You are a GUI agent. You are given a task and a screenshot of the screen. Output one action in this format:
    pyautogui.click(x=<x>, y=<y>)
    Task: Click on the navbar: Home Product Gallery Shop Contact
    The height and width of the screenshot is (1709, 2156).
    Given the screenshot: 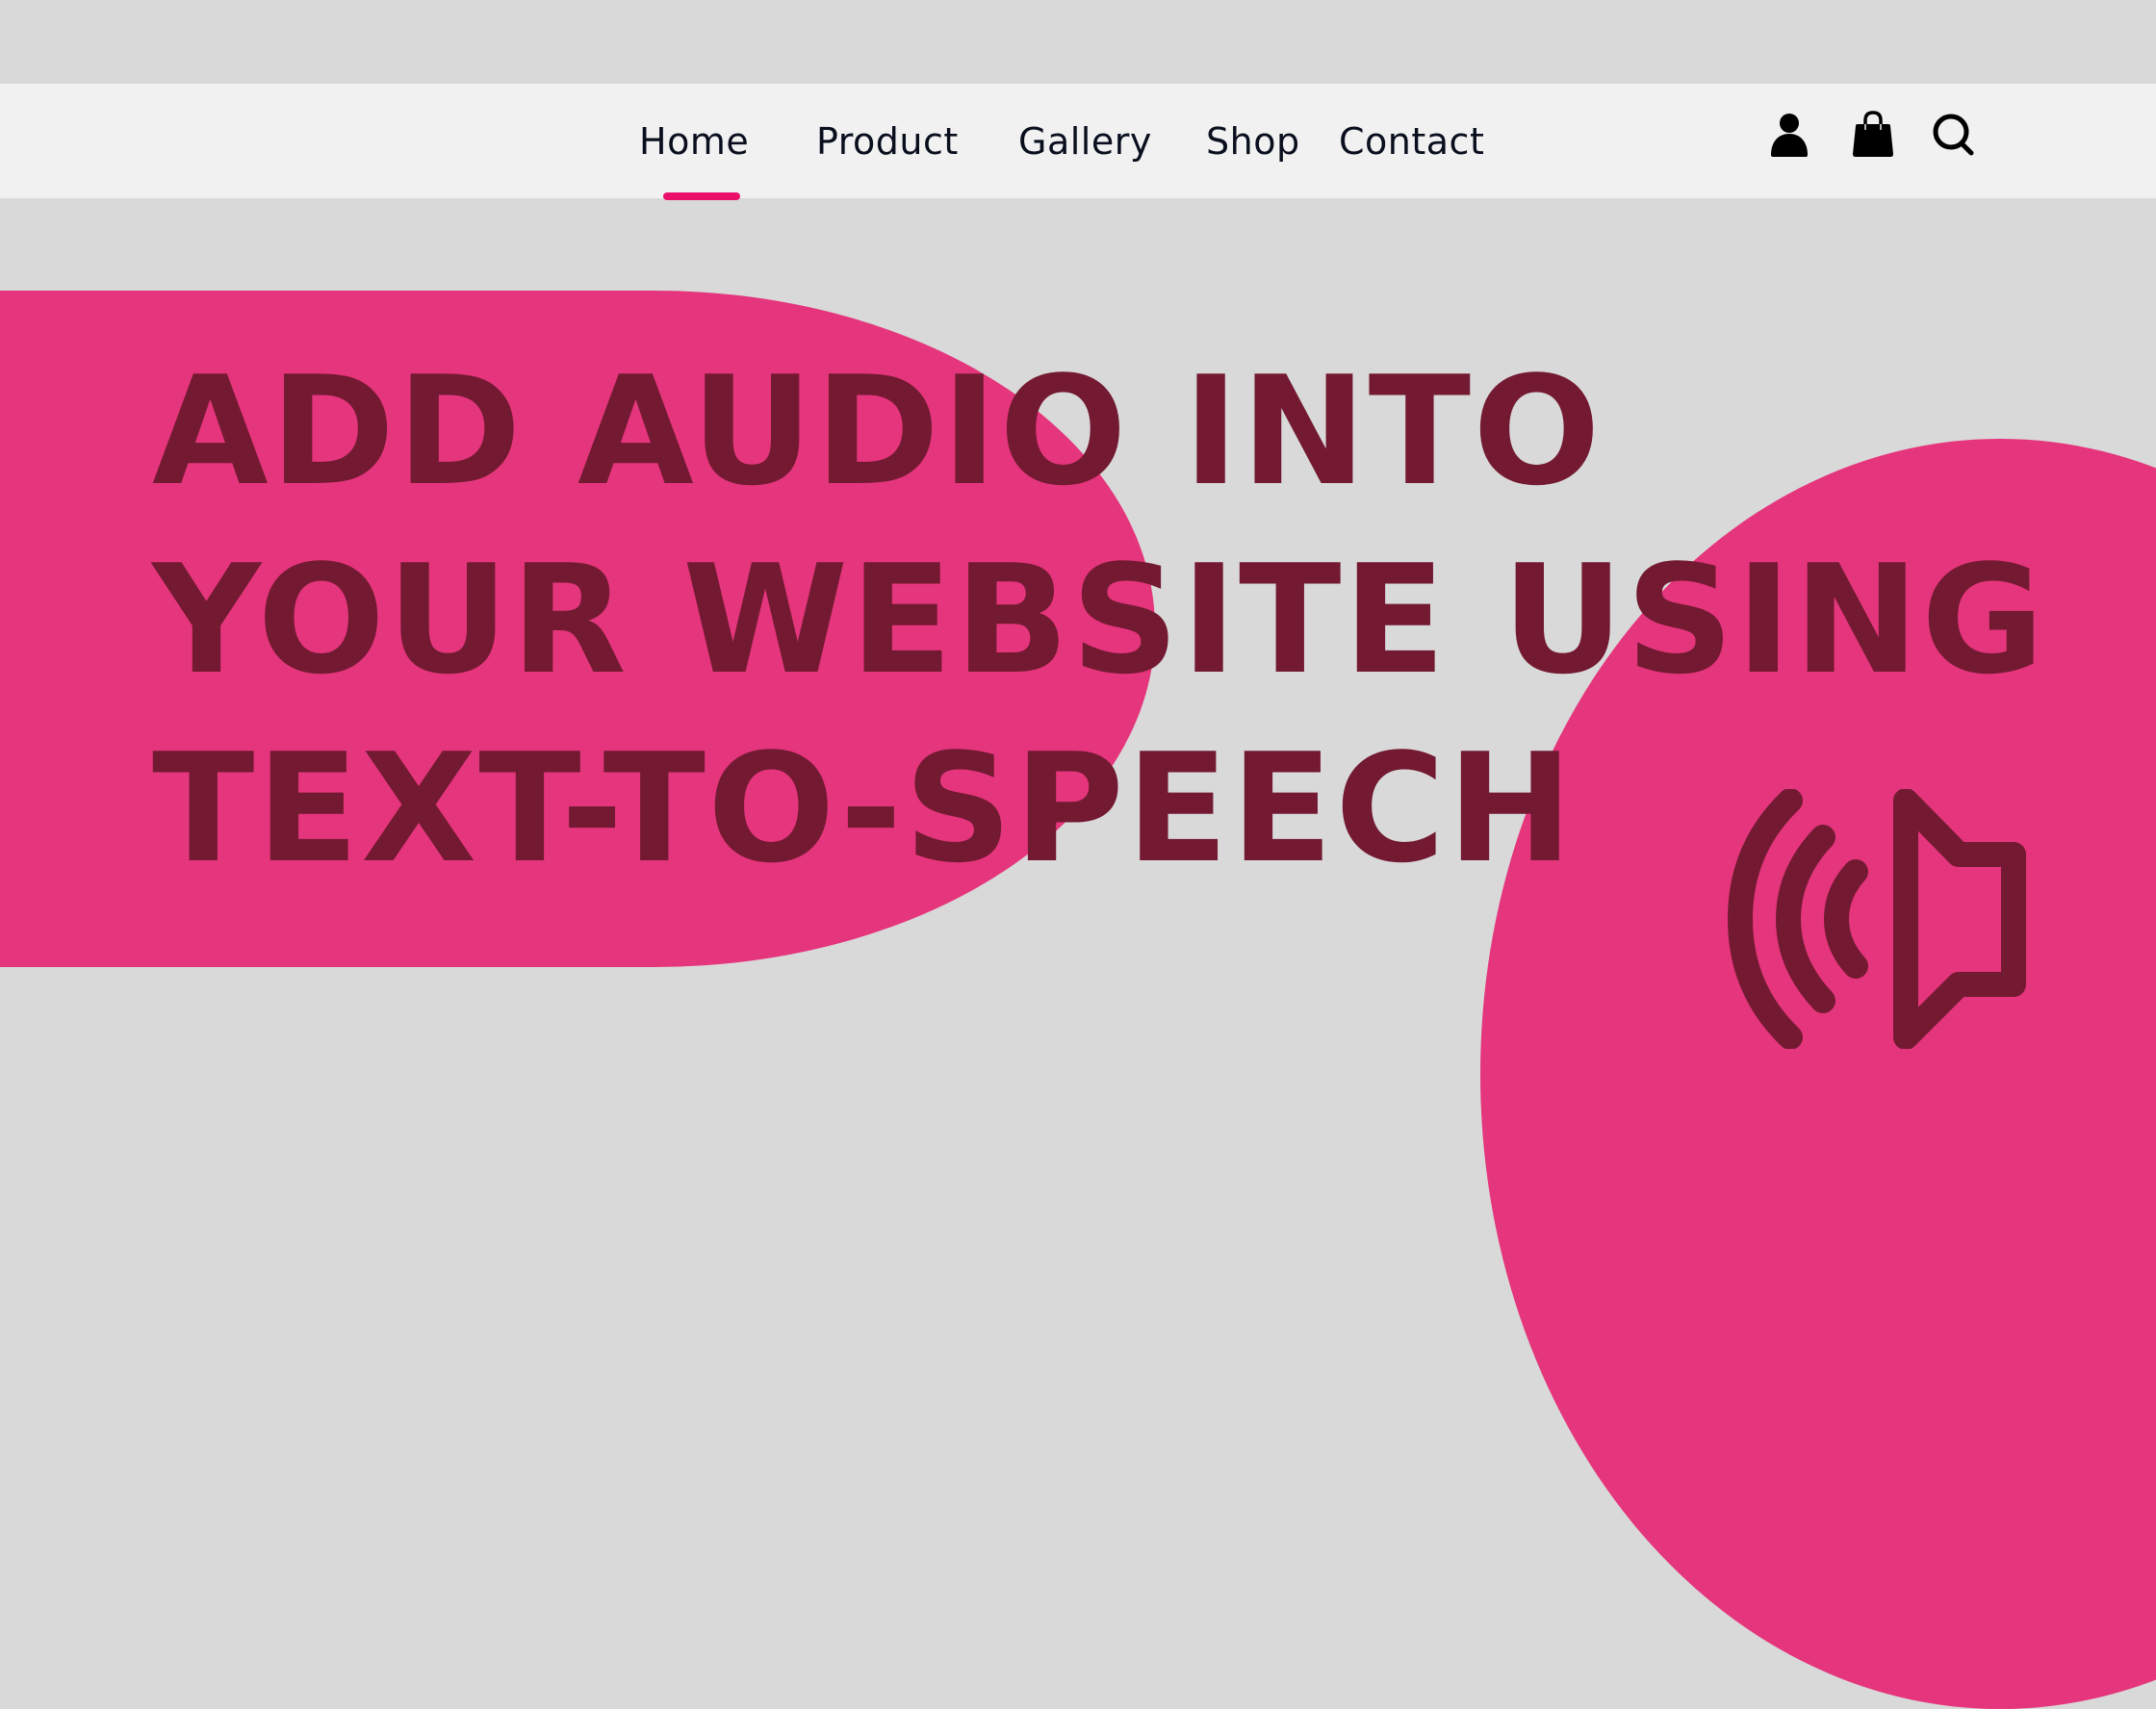 What is the action you would take?
    pyautogui.click(x=1078, y=142)
    